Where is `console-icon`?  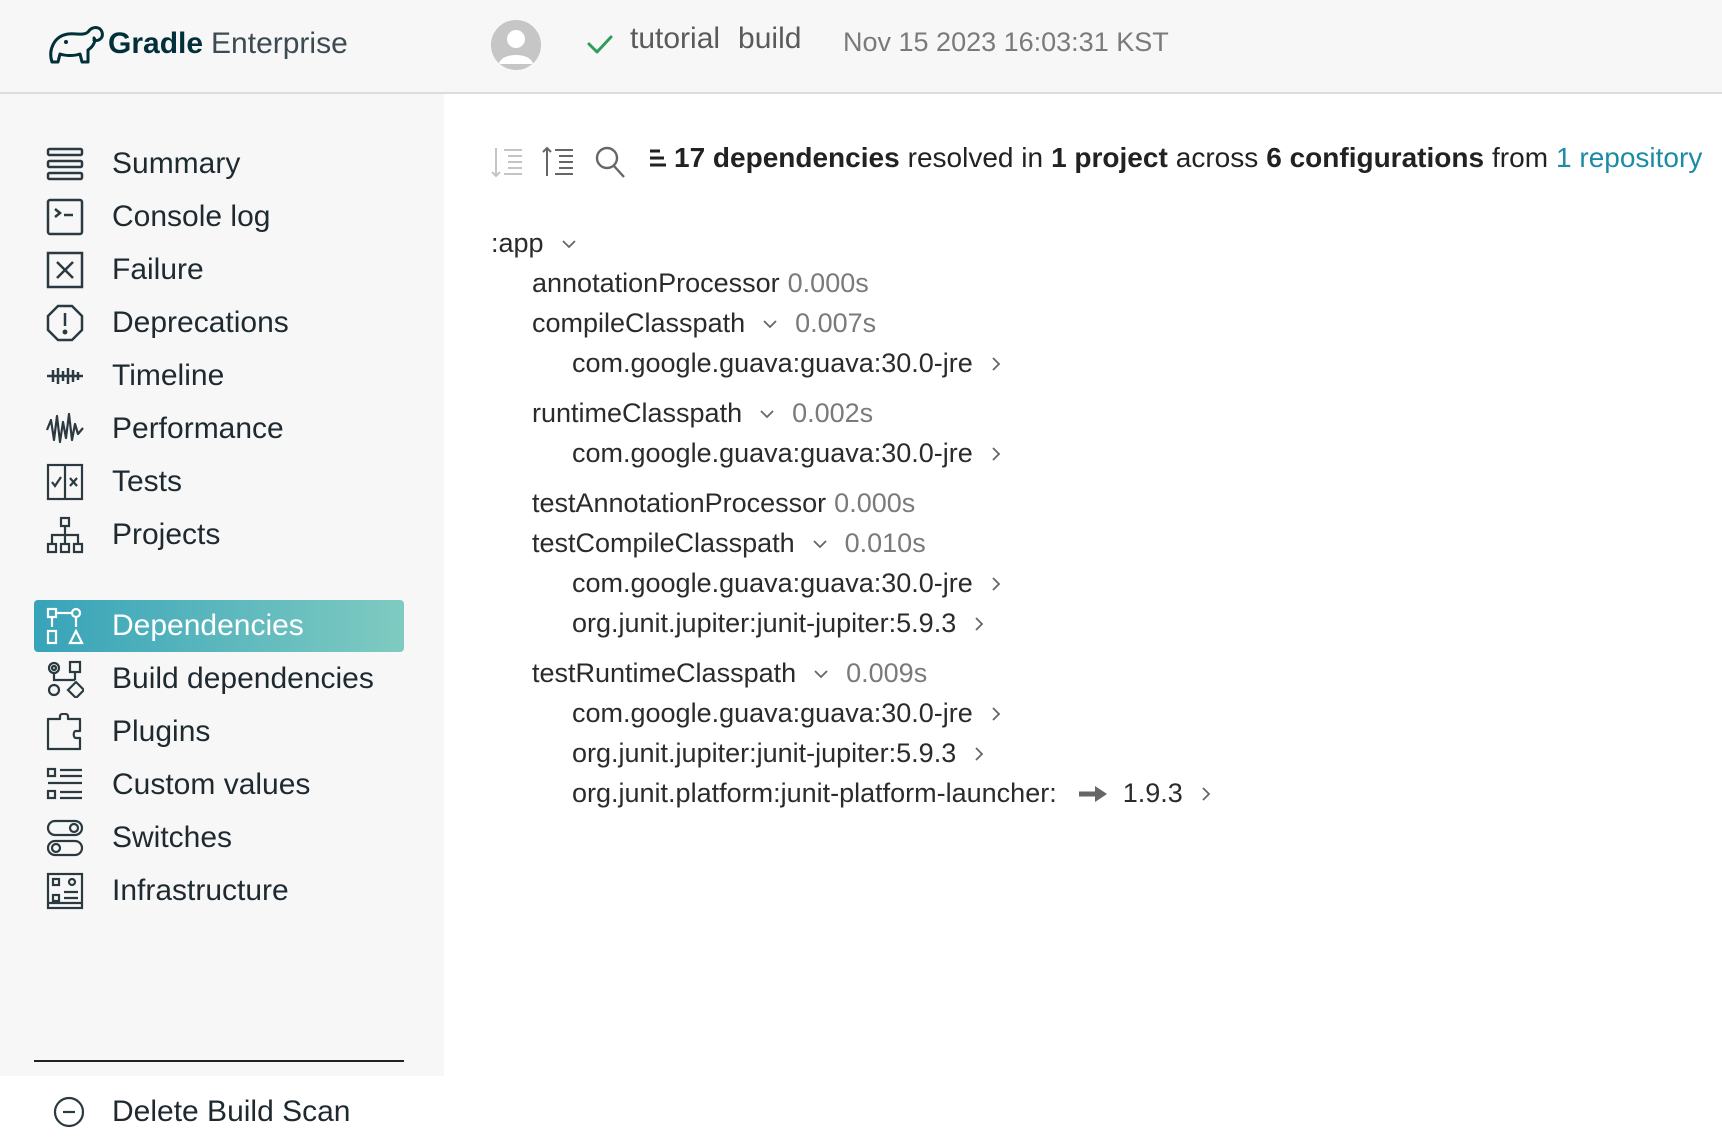
console-icon is located at coordinates (65, 217).